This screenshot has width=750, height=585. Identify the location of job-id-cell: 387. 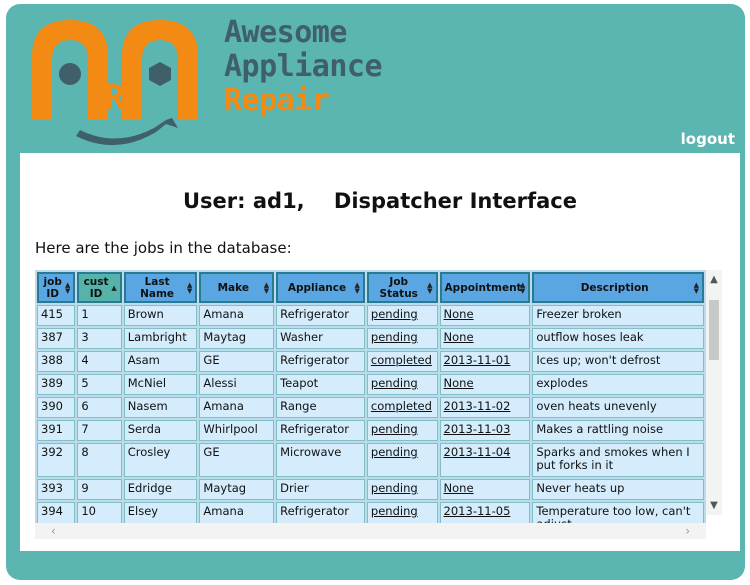
(56, 338).